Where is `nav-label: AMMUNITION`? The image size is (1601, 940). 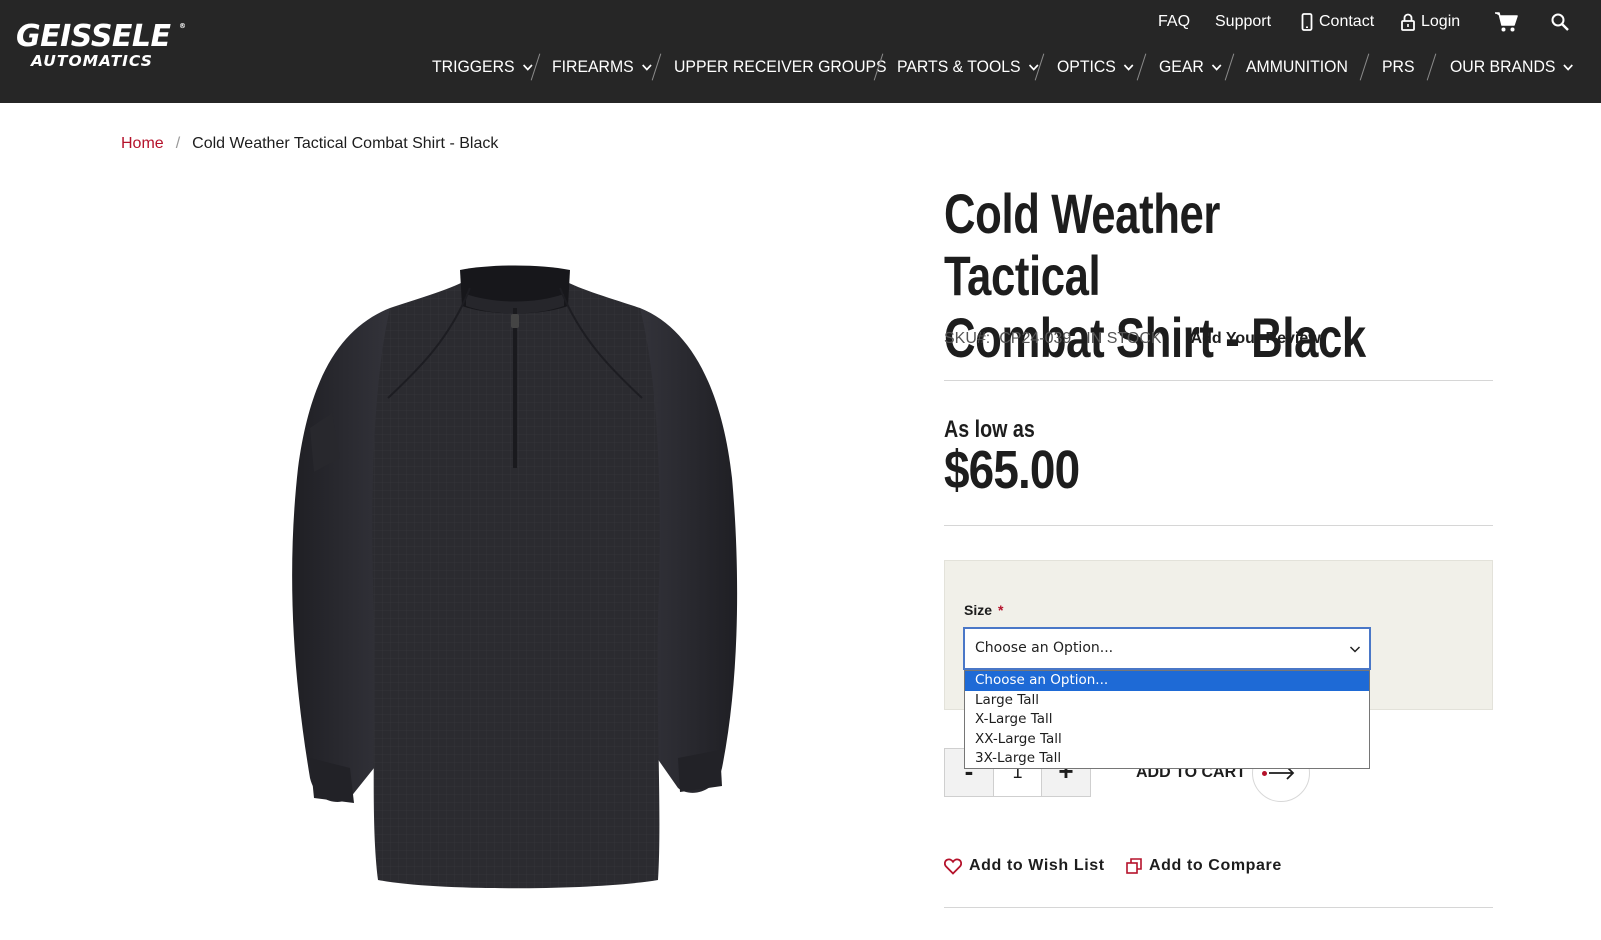
nav-label: AMMUNITION is located at coordinates (1297, 66).